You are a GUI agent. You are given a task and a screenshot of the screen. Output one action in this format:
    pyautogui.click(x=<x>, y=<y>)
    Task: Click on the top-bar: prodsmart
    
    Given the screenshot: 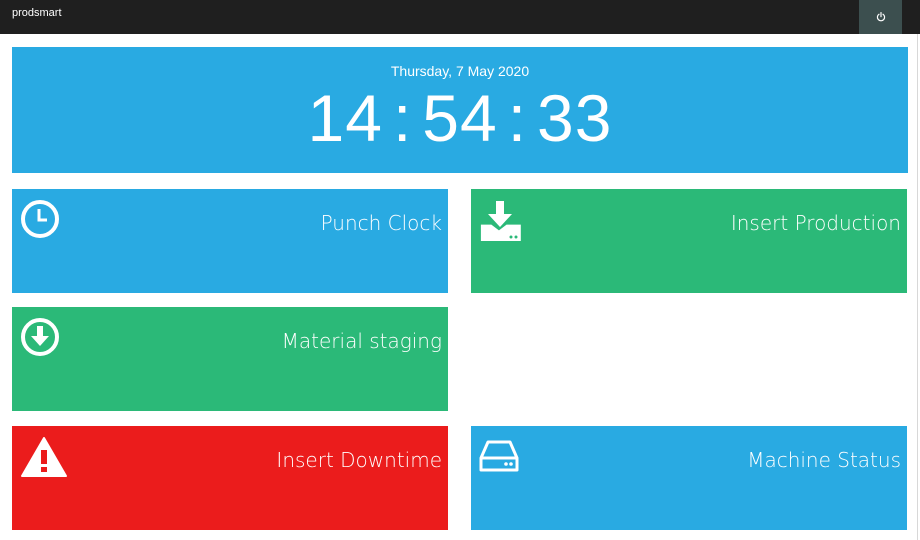 What is the action you would take?
    pyautogui.click(x=460, y=17)
    